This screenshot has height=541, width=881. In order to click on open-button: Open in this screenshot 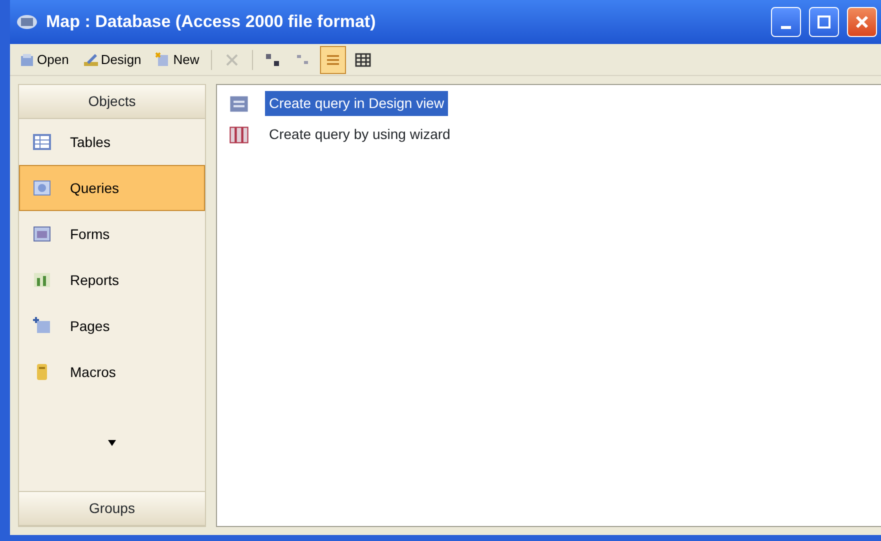, I will do `click(44, 60)`.